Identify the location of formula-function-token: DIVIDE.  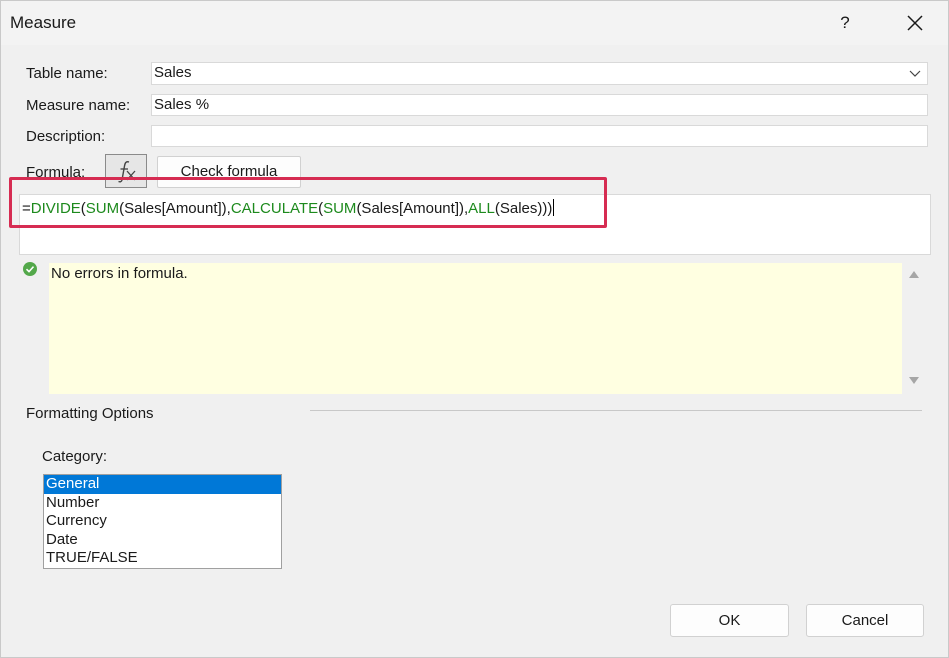
(55, 208).